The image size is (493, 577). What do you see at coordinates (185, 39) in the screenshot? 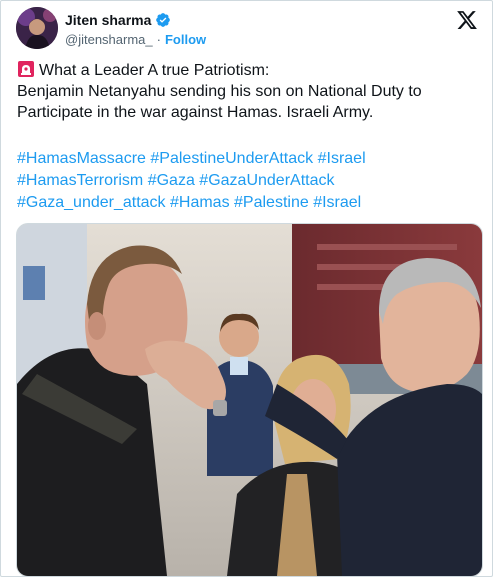
I see `follow-button: Follow` at bounding box center [185, 39].